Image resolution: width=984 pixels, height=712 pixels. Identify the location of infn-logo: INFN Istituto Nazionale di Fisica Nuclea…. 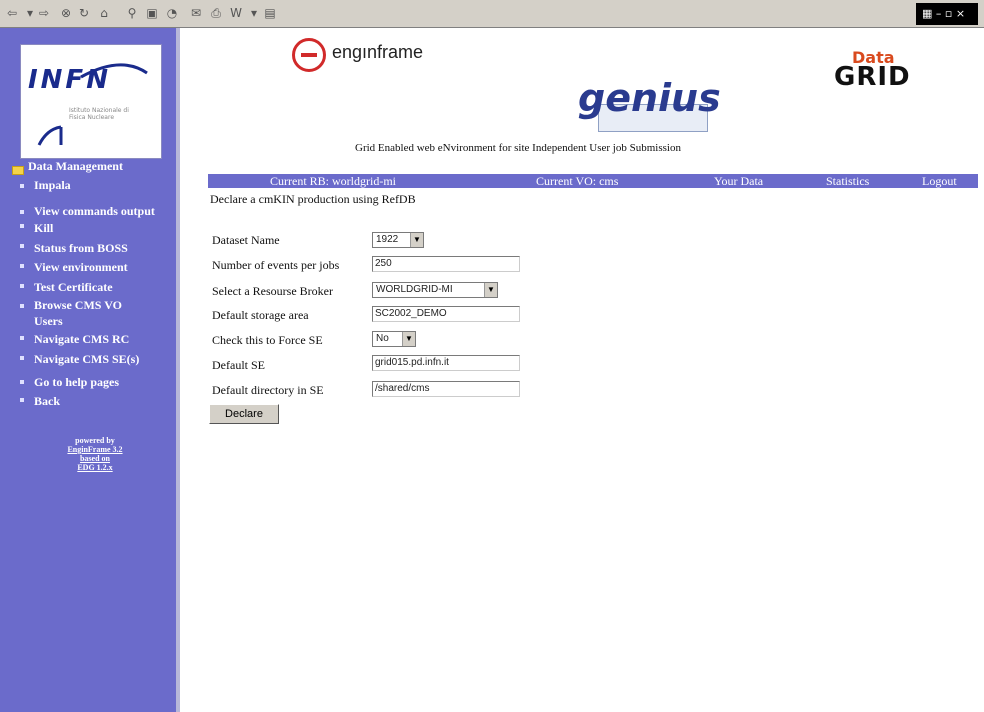
(91, 101).